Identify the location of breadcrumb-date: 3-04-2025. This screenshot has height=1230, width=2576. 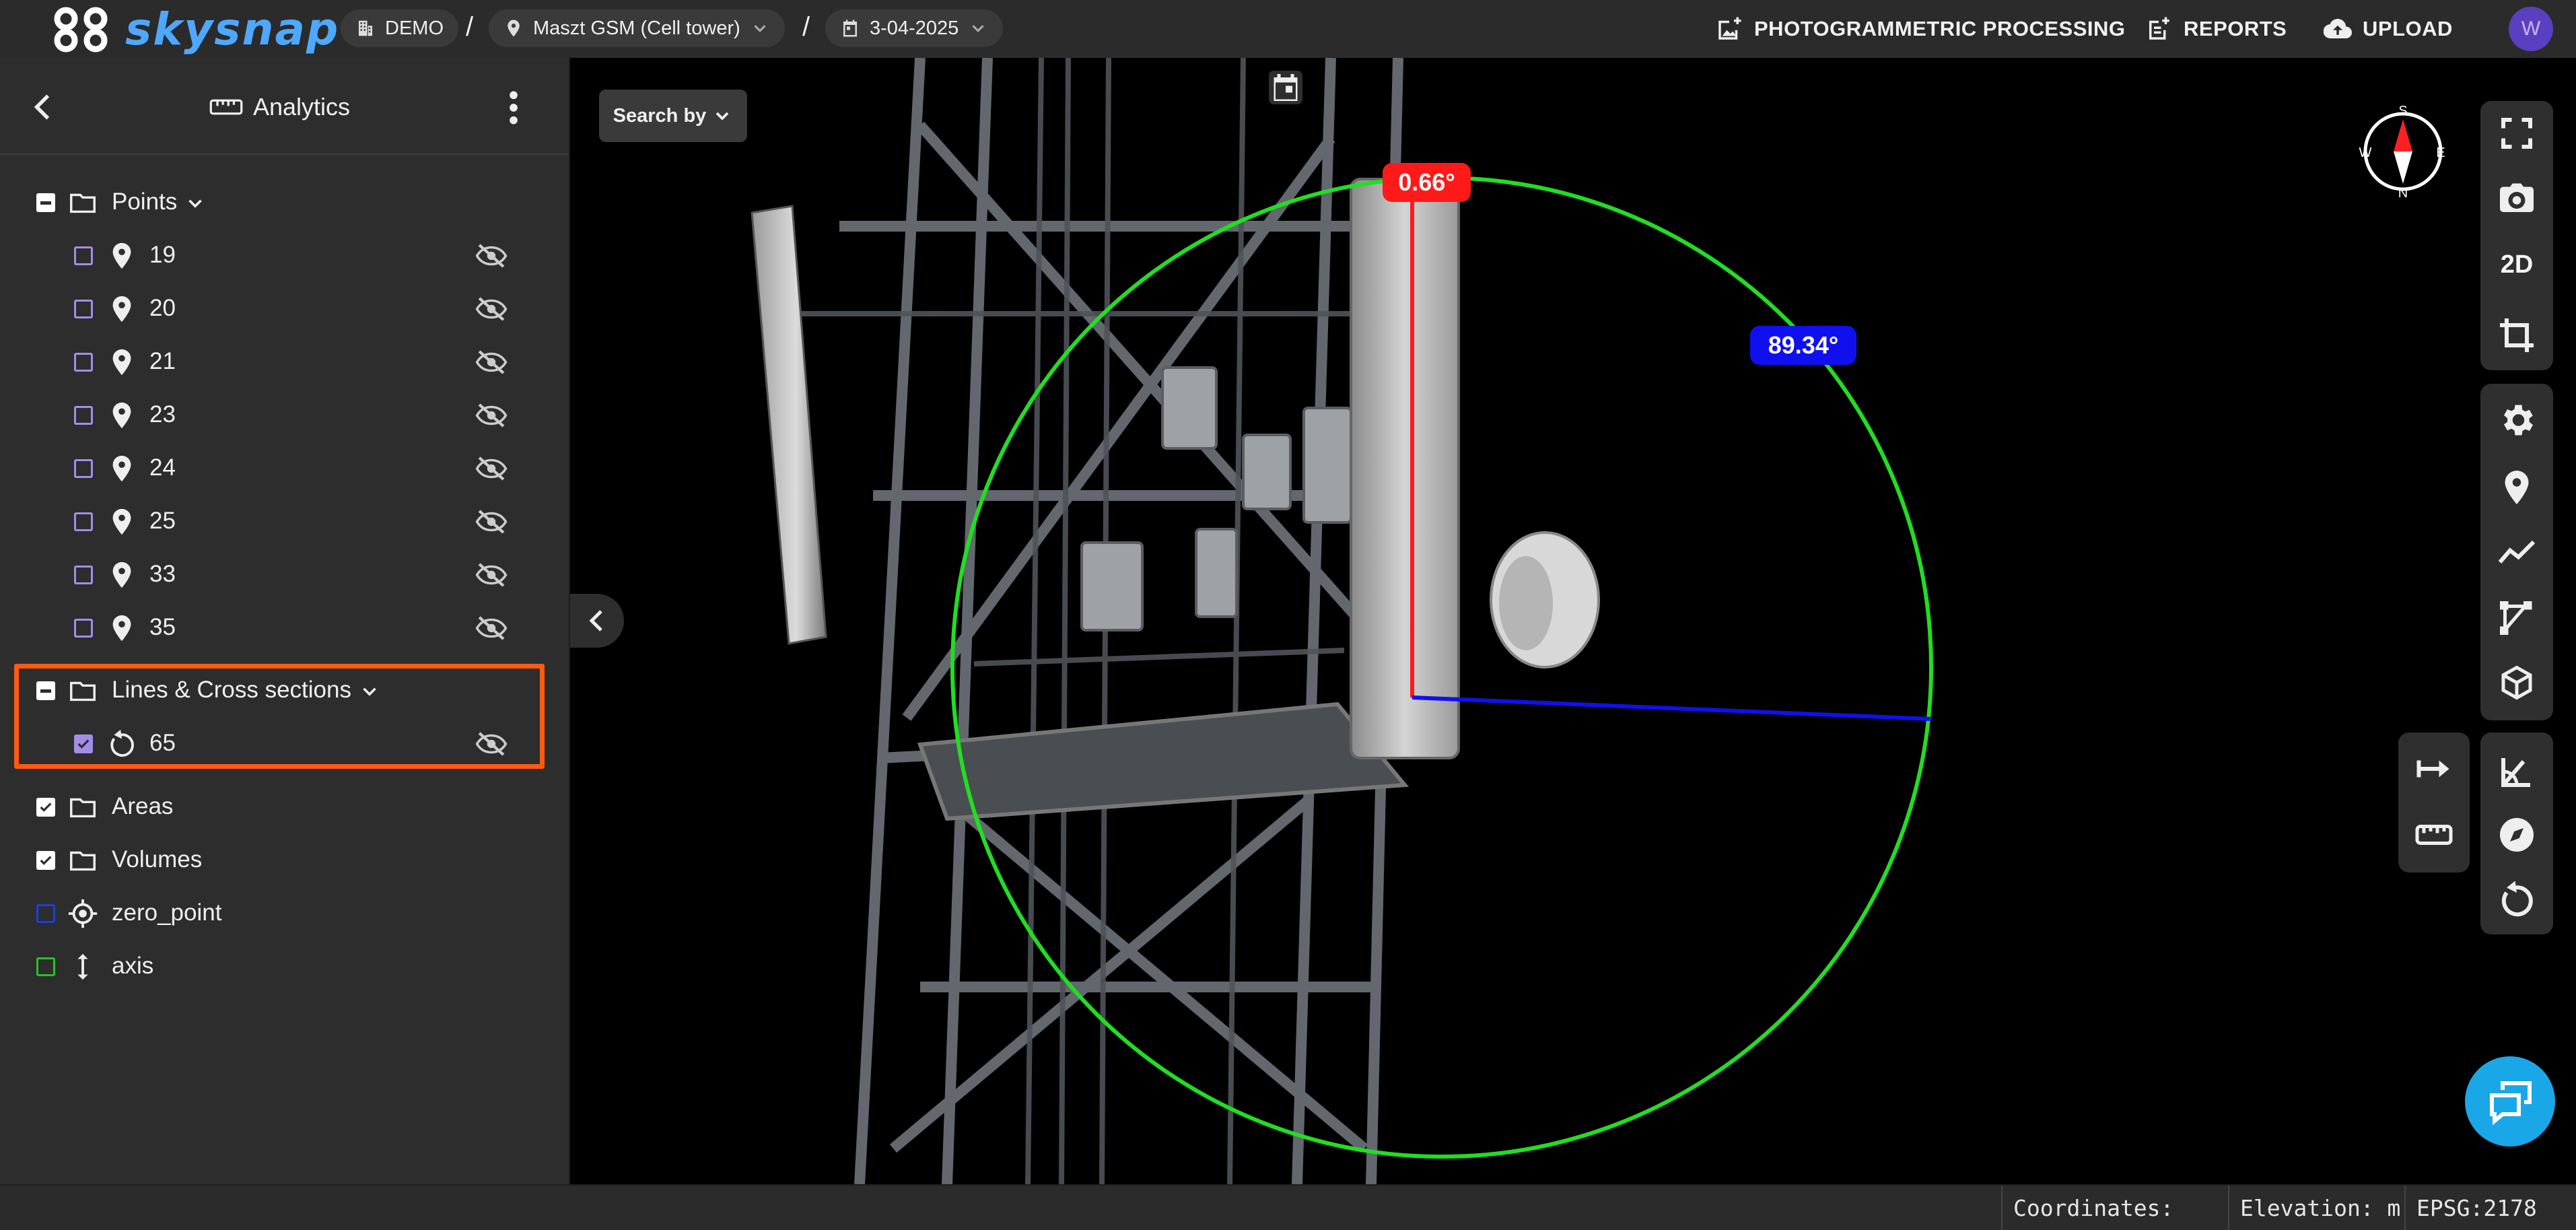
(914, 28).